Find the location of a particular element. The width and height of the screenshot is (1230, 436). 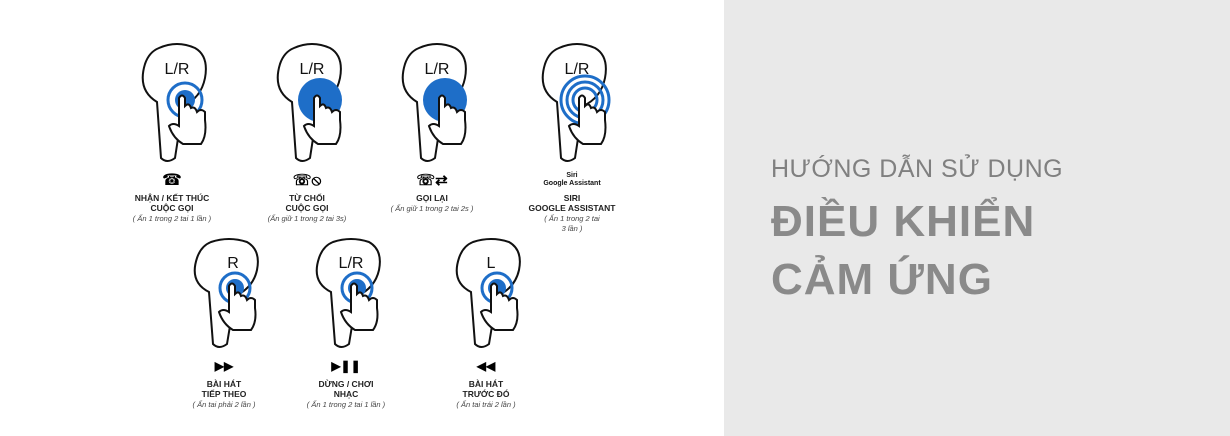

gesture-note: (Ấn giữ 1 trong 2 tai 3s) is located at coordinates (307, 218).